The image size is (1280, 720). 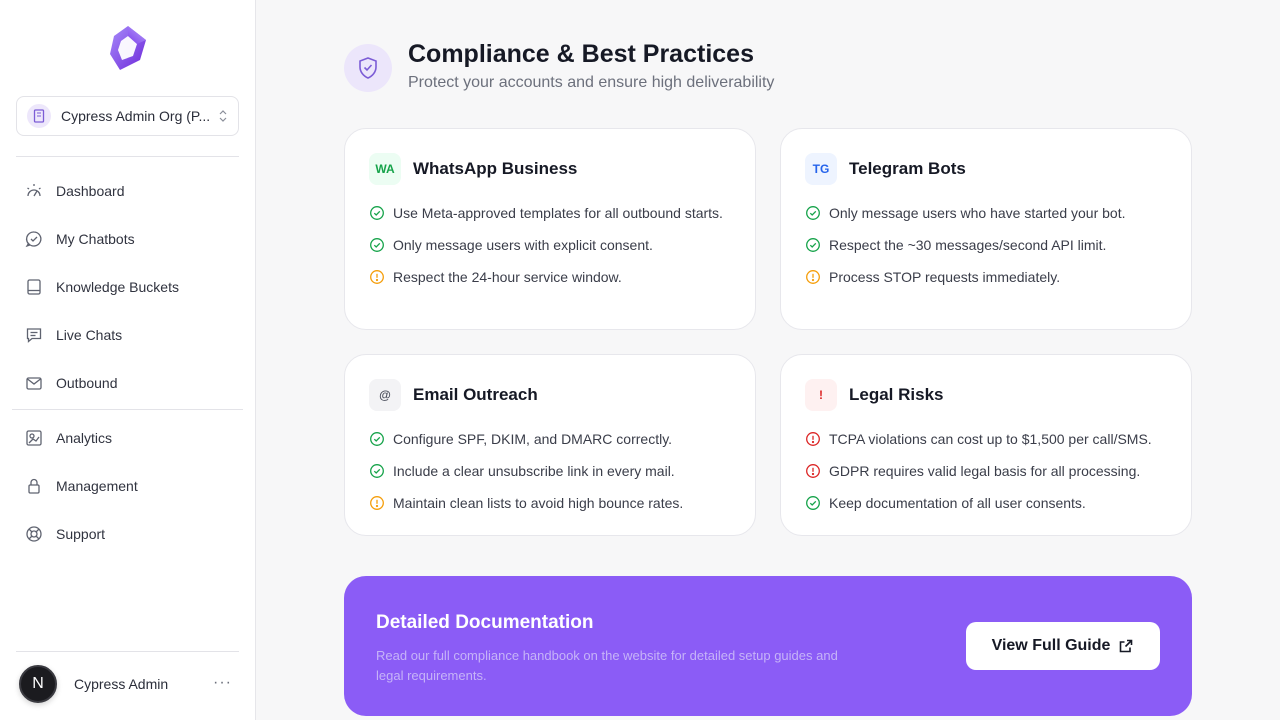 I want to click on list-item-text: Process STOP requests immediately., so click(x=945, y=277).